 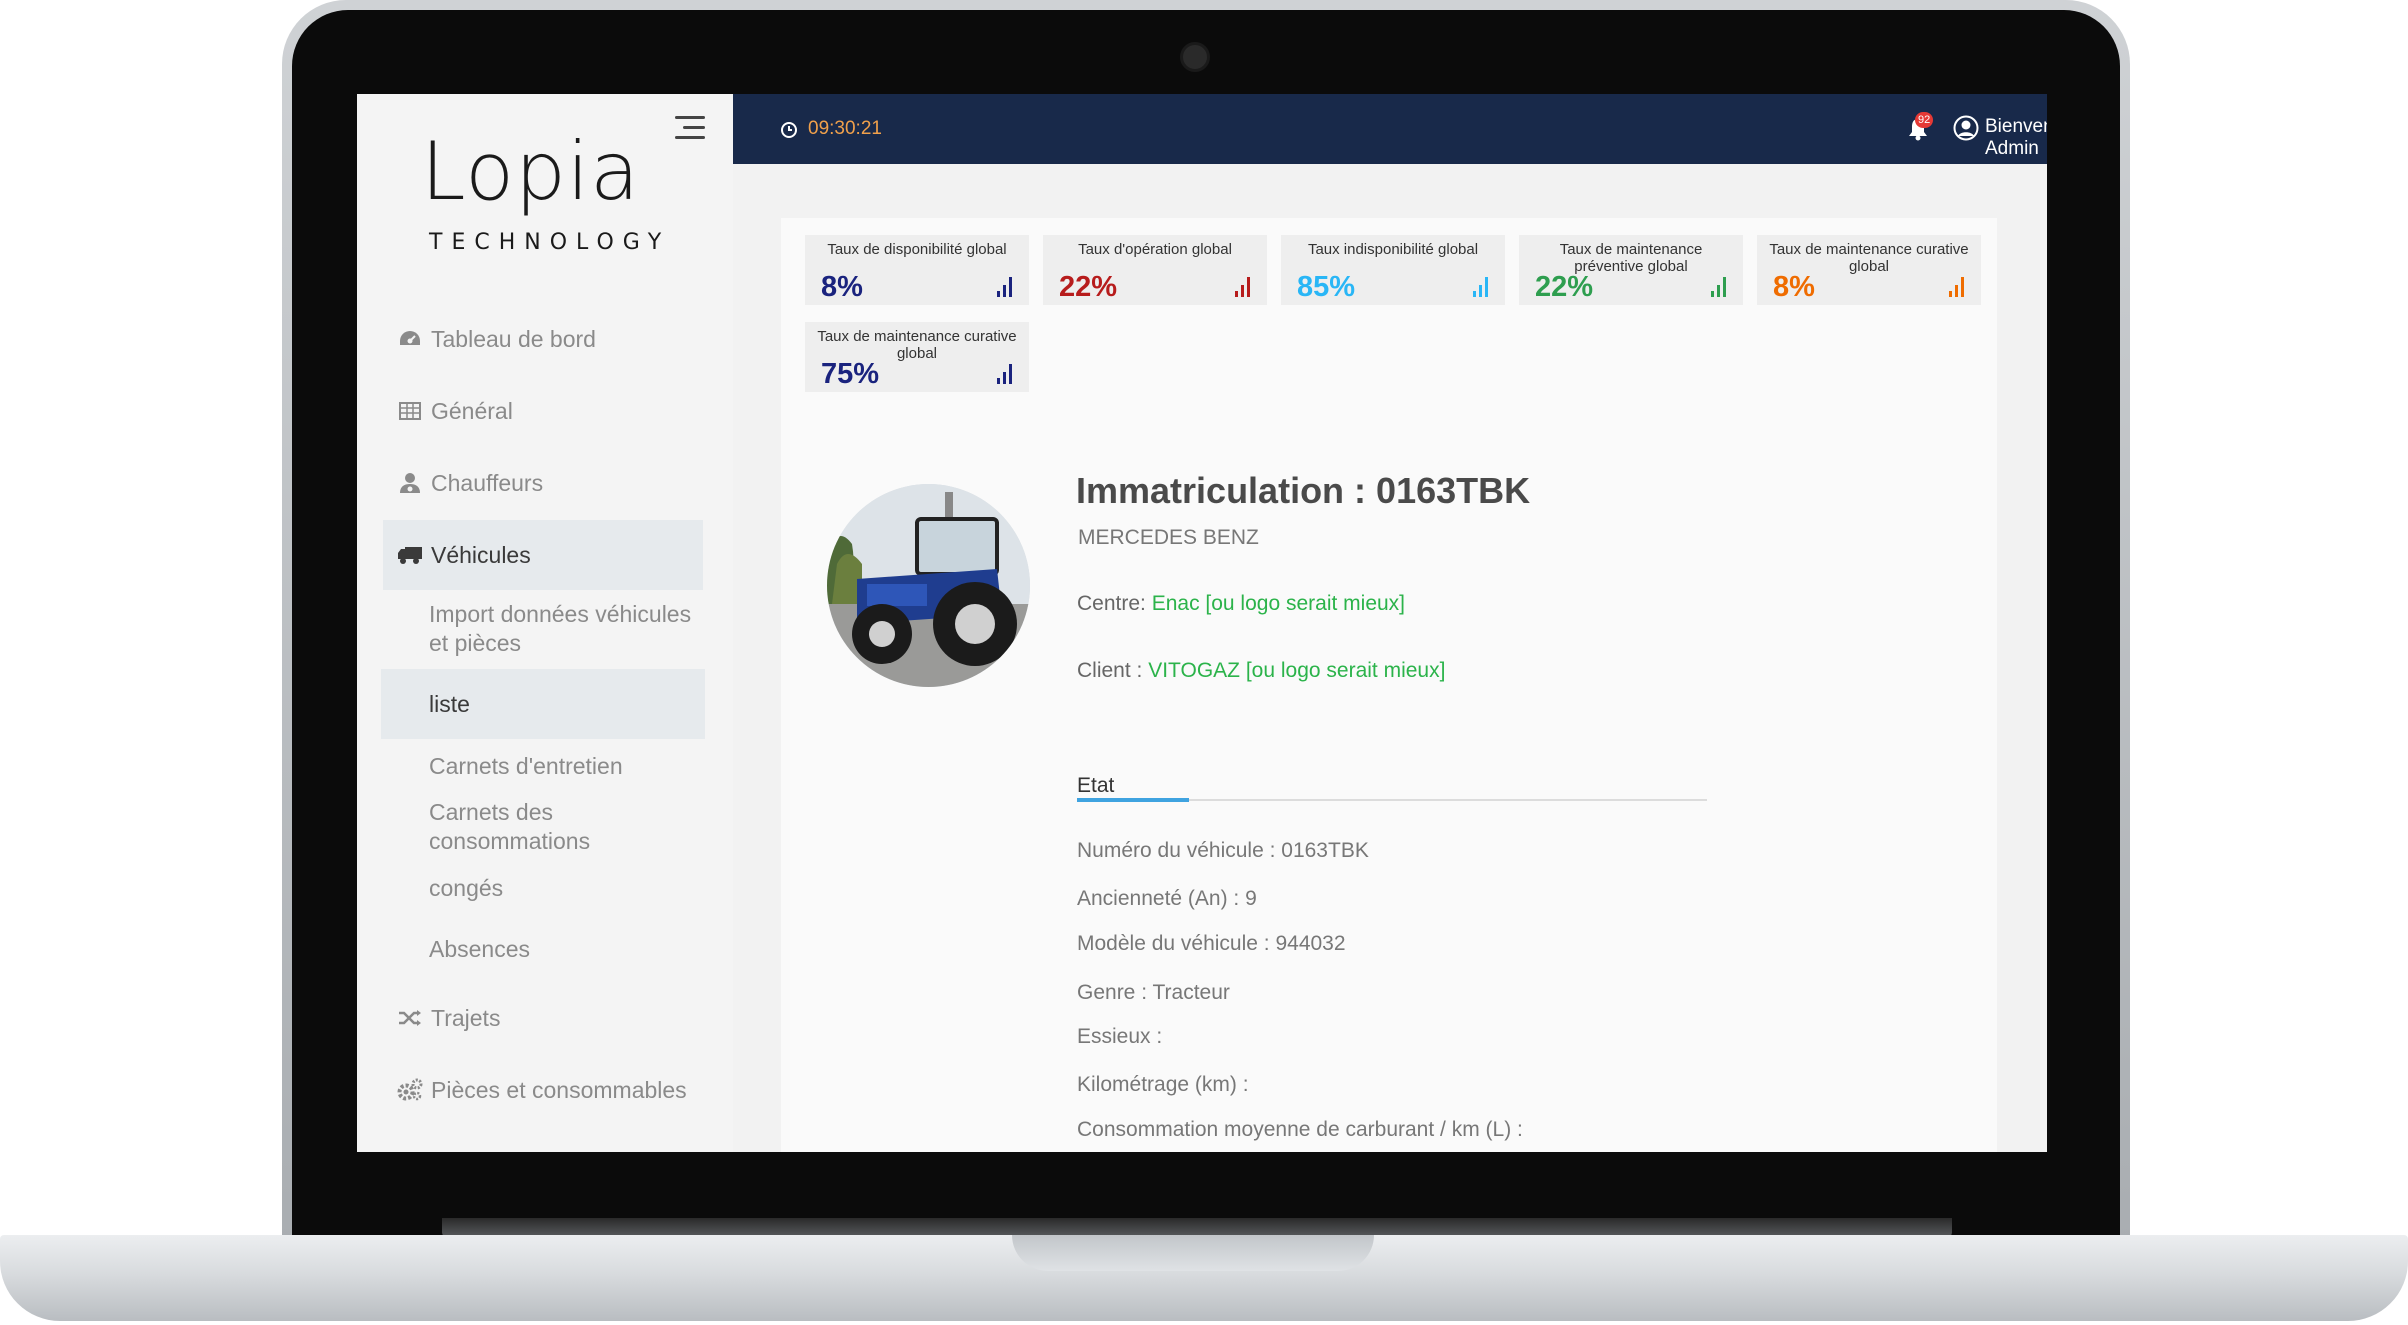 What do you see at coordinates (1153, 992) in the screenshot?
I see `spec-genre: Genre : Tracteur` at bounding box center [1153, 992].